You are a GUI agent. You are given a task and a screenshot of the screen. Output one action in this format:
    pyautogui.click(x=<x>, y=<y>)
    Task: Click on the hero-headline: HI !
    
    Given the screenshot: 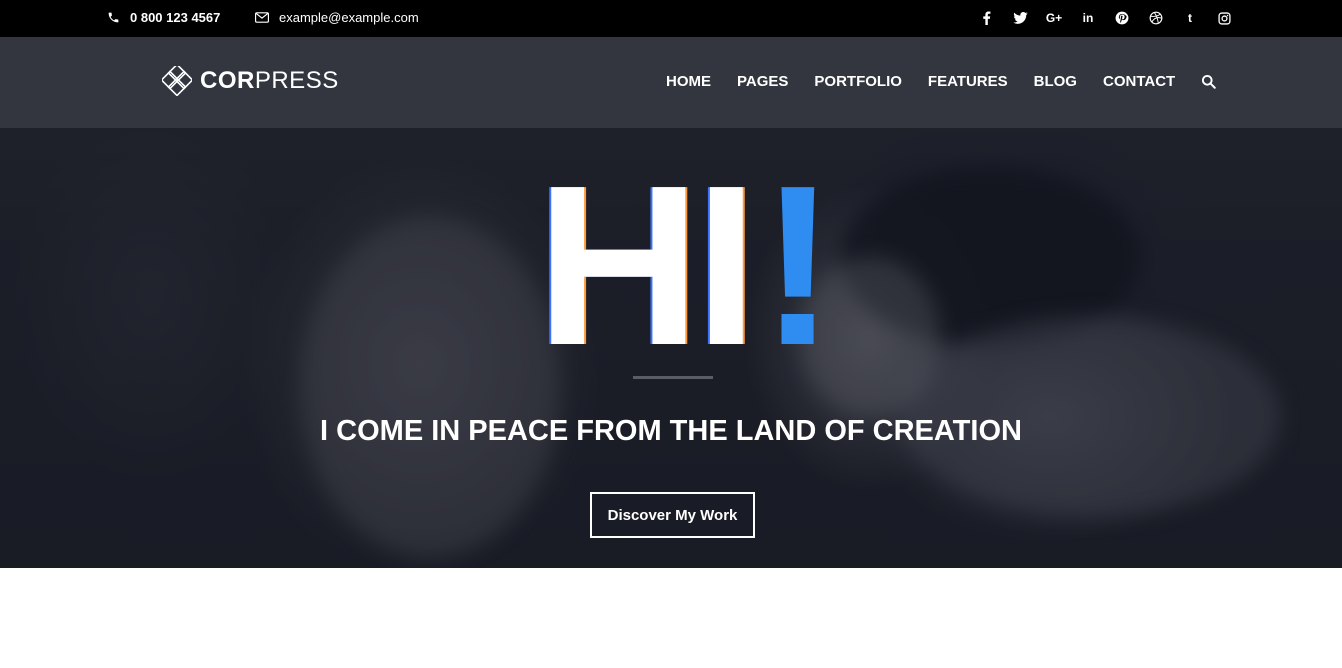 What is the action you would take?
    pyautogui.click(x=686, y=266)
    